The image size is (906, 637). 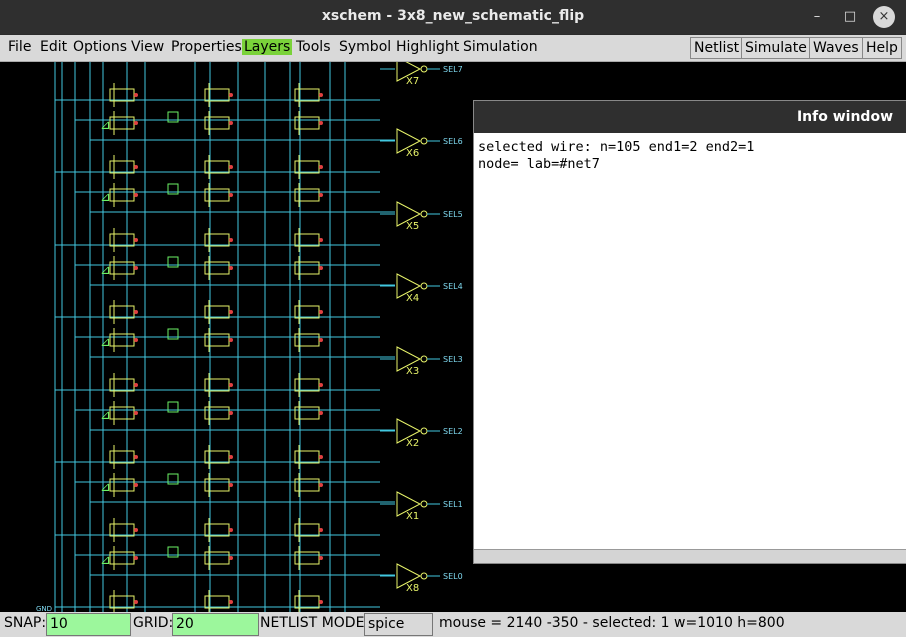 What do you see at coordinates (147, 47) in the screenshot?
I see `menu-view: View` at bounding box center [147, 47].